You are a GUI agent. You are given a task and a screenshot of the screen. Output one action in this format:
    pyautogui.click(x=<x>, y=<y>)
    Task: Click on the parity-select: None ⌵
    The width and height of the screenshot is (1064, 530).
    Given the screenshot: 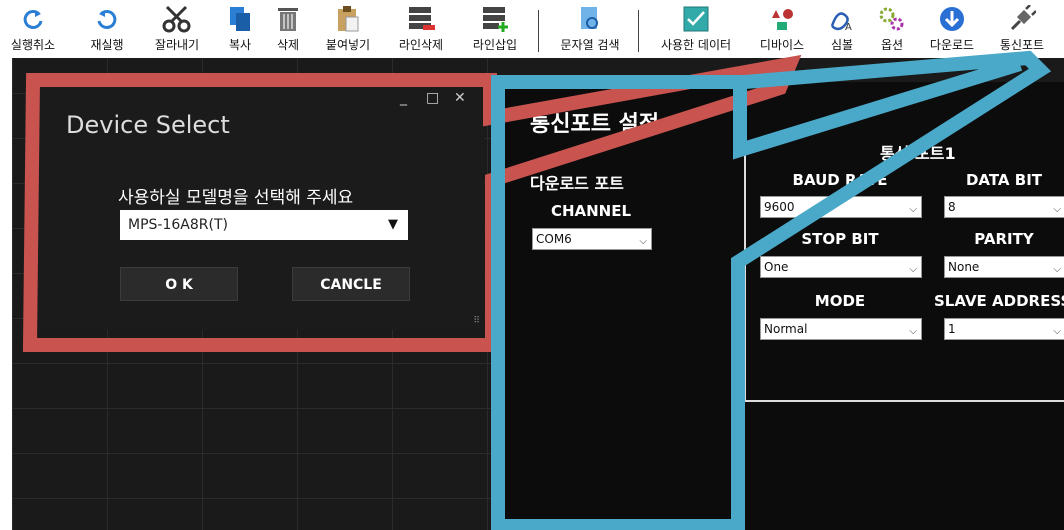 What is the action you would take?
    pyautogui.click(x=1004, y=267)
    